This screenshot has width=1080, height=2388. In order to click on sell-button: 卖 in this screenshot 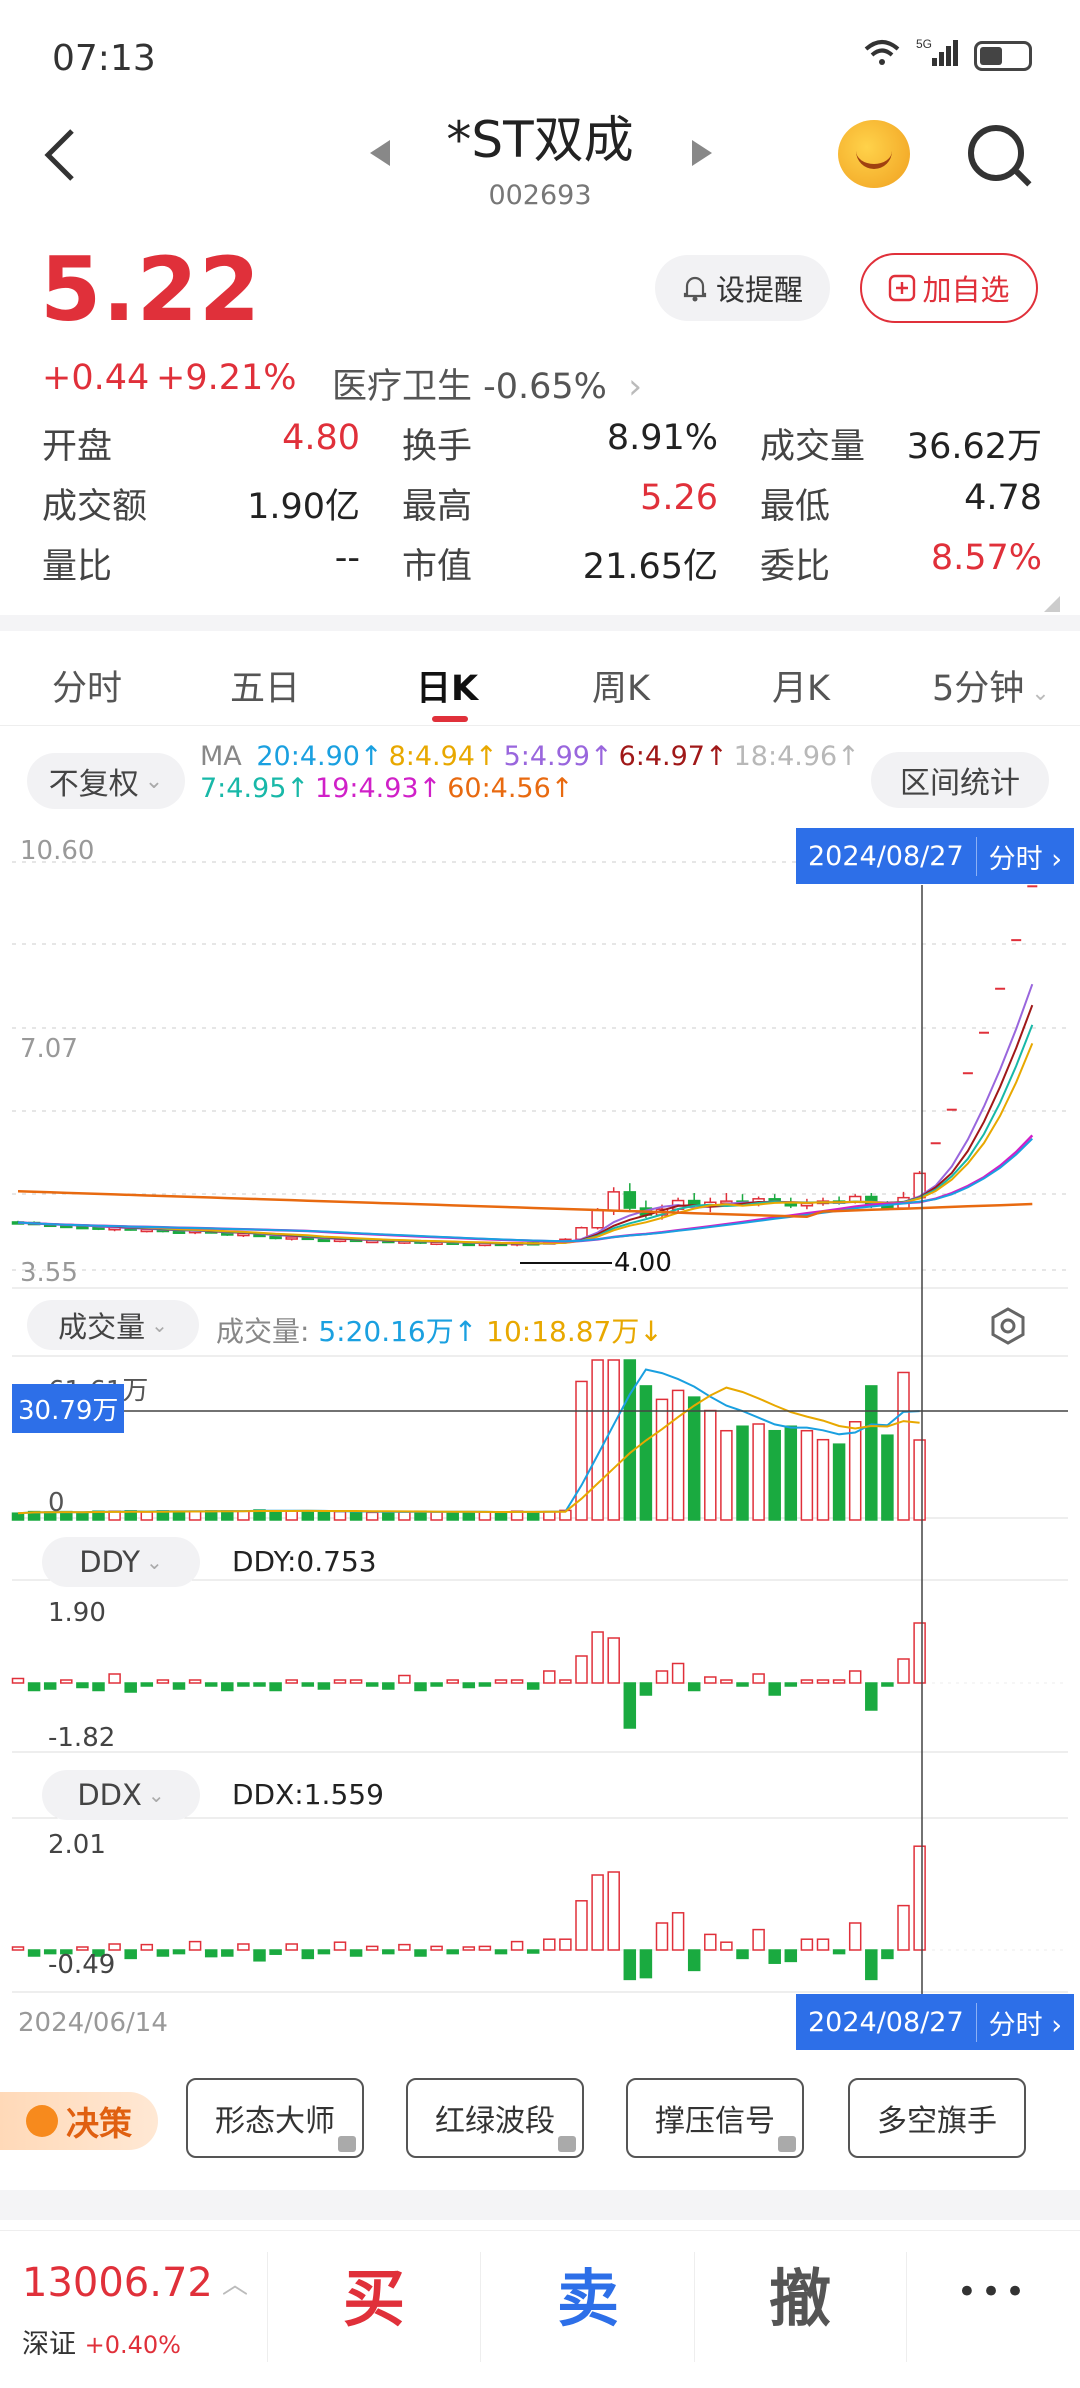, I will do `click(588, 2293)`.